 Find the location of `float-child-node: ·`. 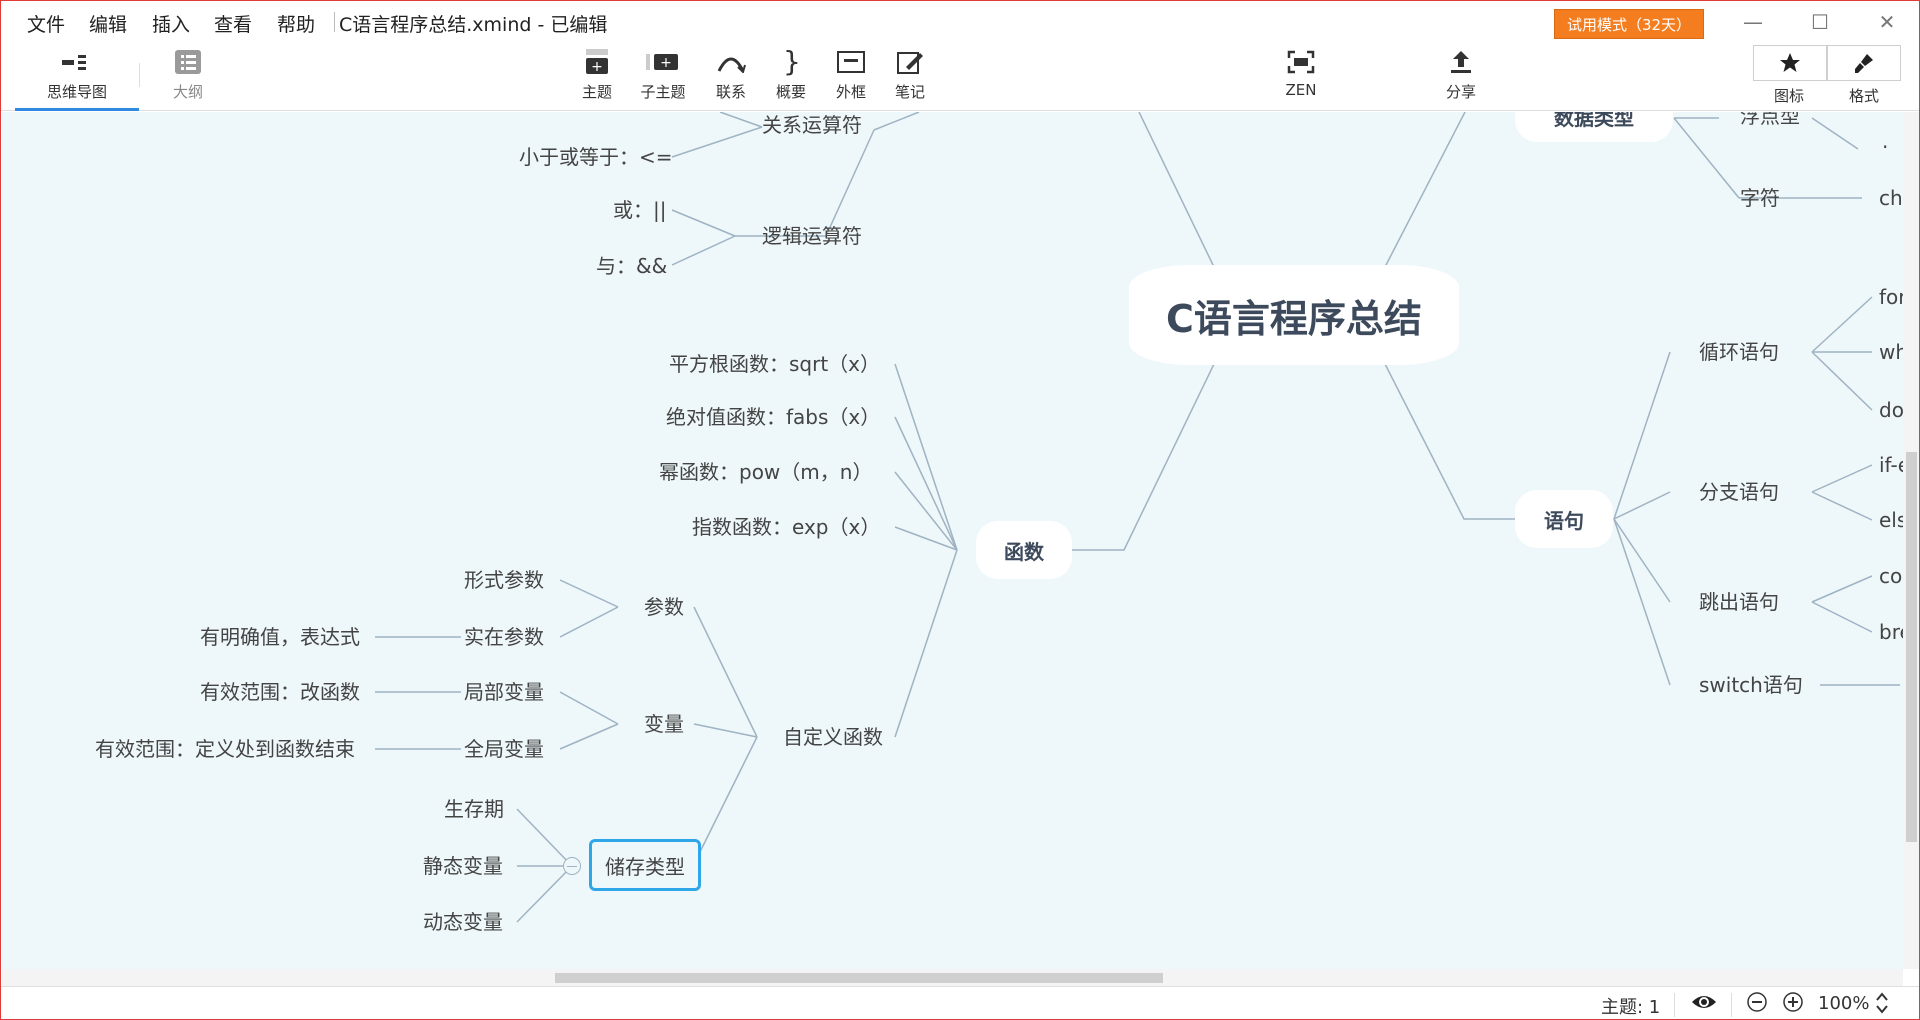

float-child-node: · is located at coordinates (1885, 147).